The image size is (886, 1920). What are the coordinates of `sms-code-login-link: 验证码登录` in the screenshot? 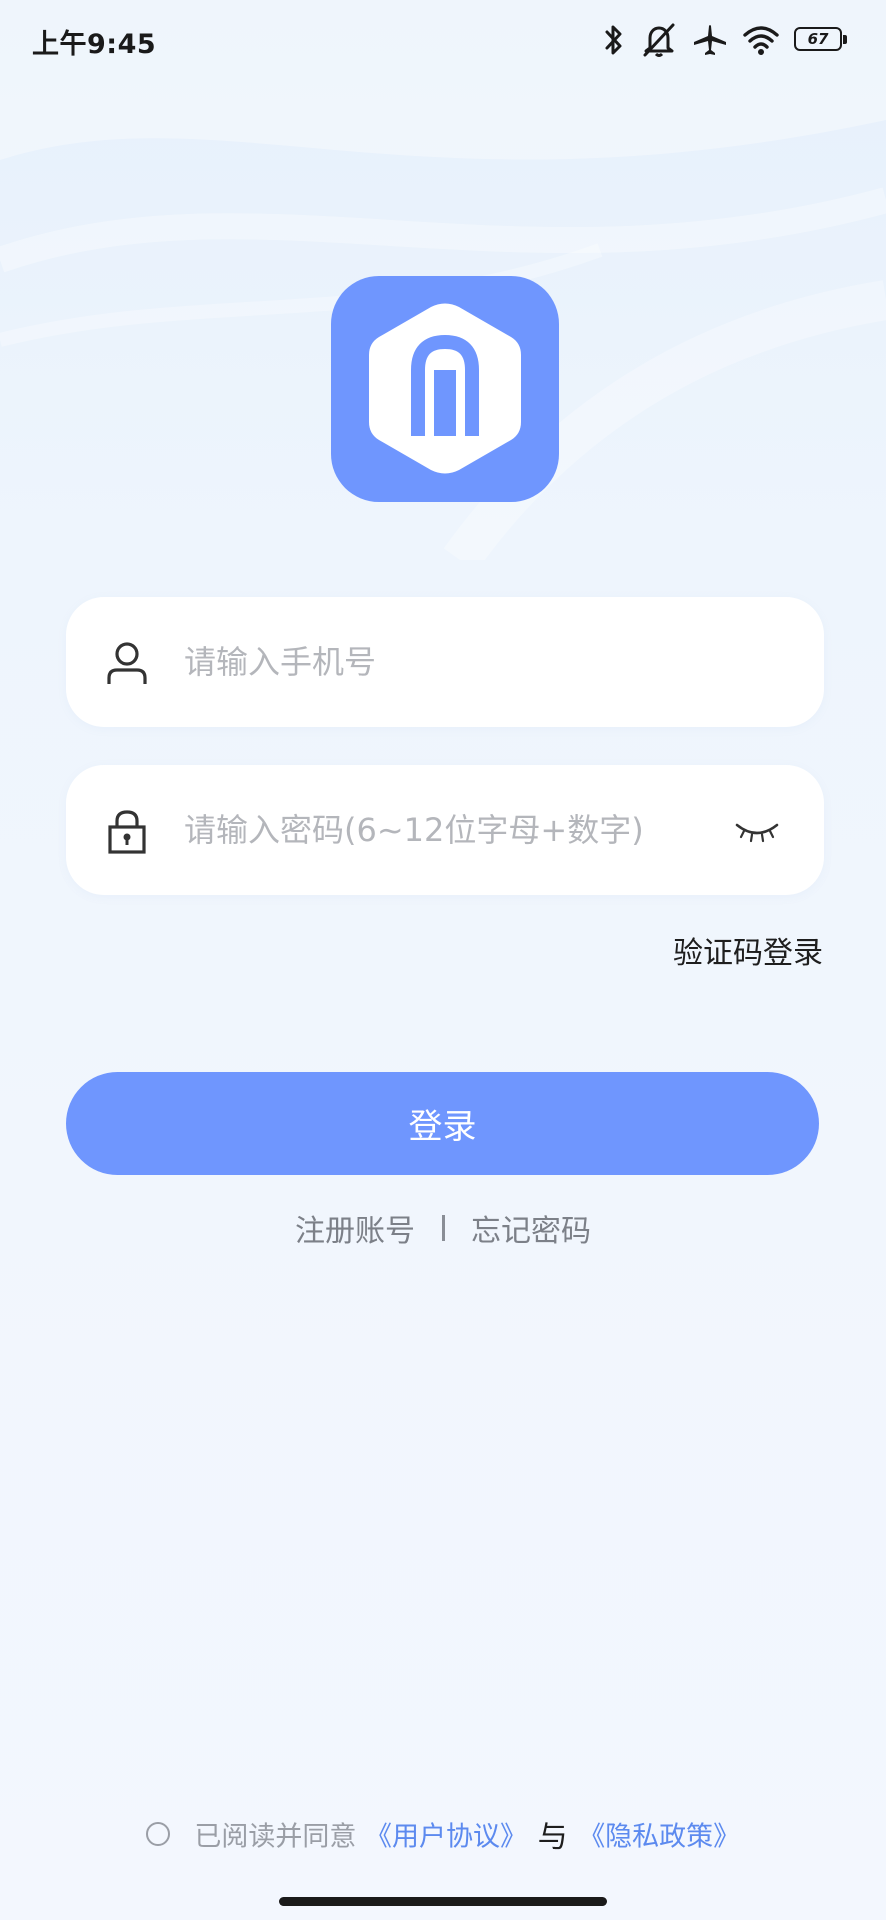 It's located at (748, 950).